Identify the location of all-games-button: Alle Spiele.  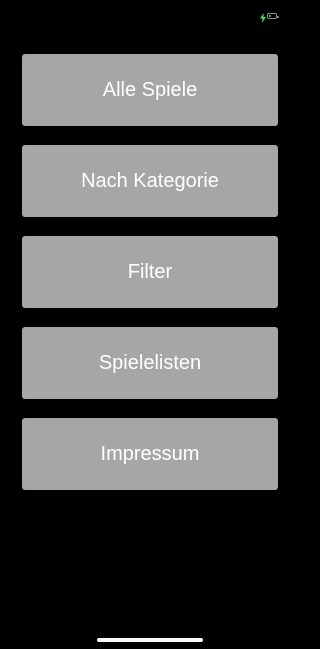
(150, 90).